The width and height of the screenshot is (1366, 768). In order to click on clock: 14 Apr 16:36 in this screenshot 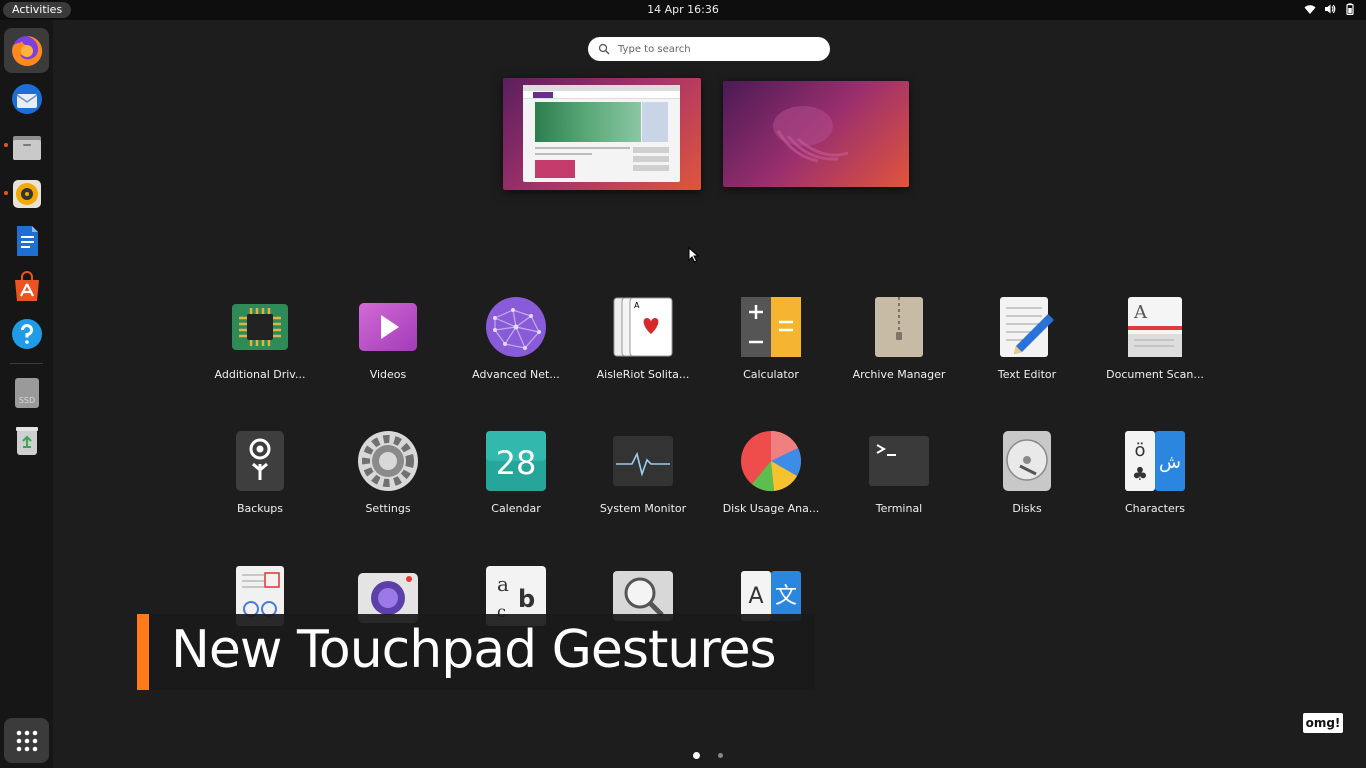, I will do `click(683, 9)`.